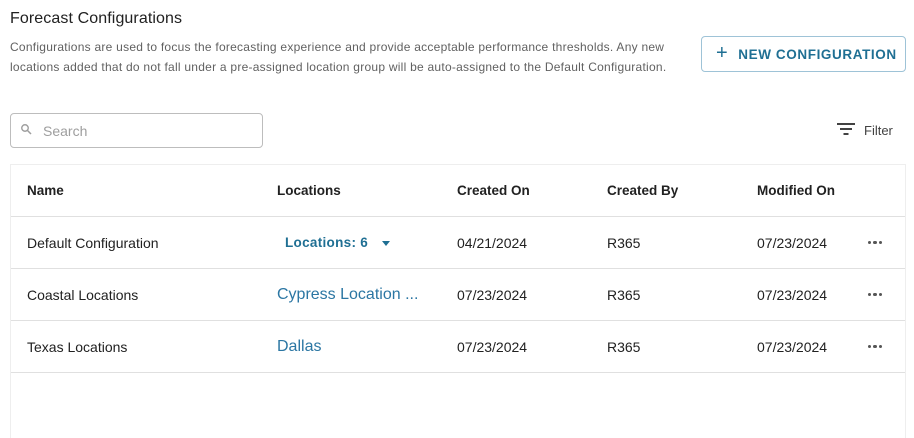  Describe the element at coordinates (817, 54) in the screenshot. I see `new-configuration-label: NEW CONFIGURATION` at that location.